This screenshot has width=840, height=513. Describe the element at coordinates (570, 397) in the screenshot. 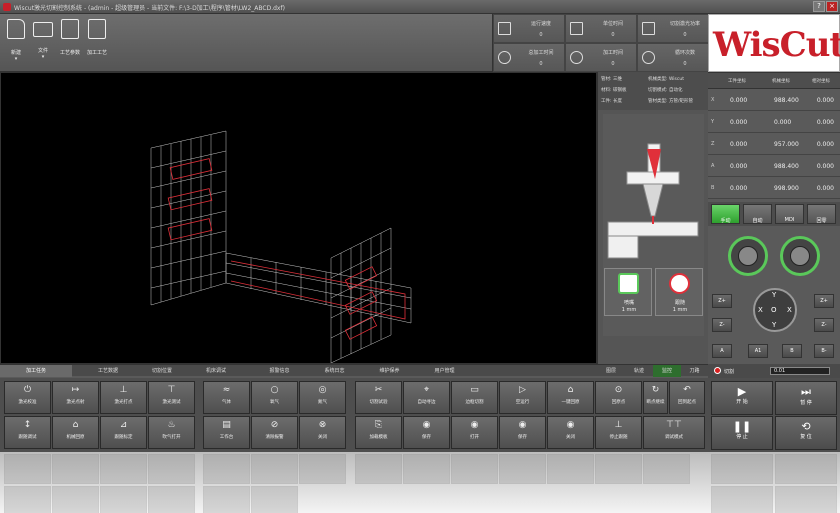

I see `fn-button: ⌂ 一键回原` at that location.